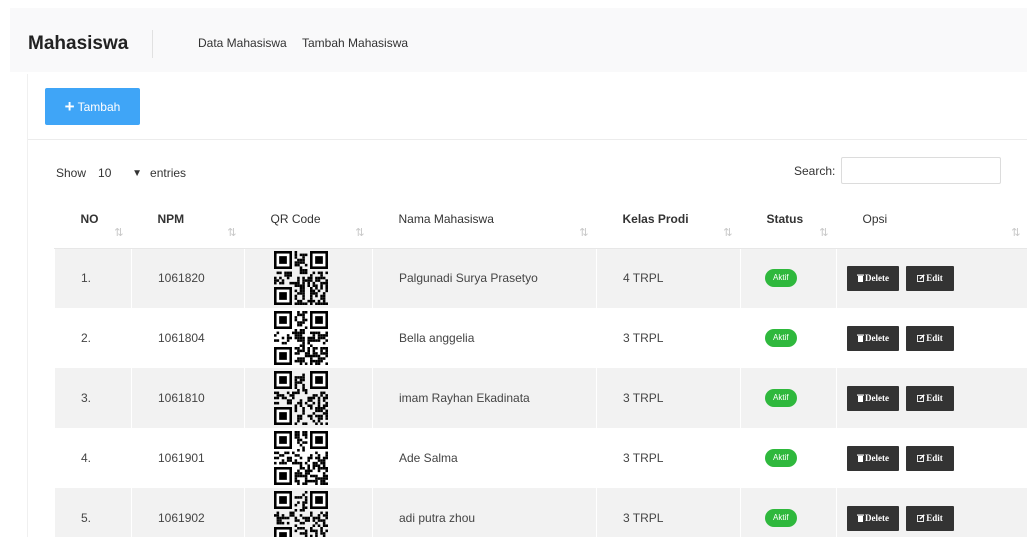 The height and width of the screenshot is (537, 1027). What do you see at coordinates (105, 173) in the screenshot?
I see `entries-select-value: 10` at bounding box center [105, 173].